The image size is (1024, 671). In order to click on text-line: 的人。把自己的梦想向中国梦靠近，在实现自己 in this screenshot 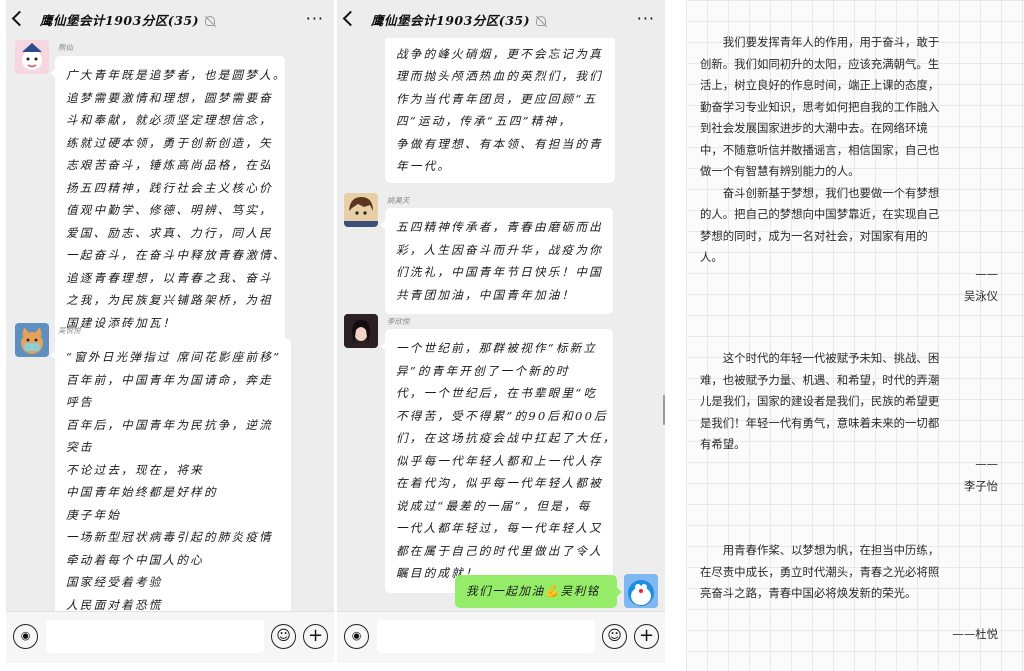, I will do `click(820, 214)`.